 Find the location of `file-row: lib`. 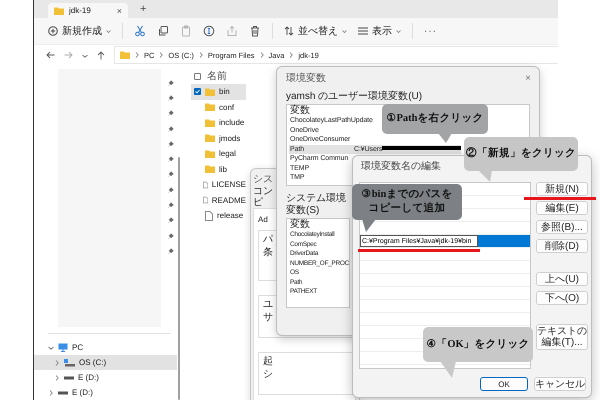

file-row: lib is located at coordinates (218, 169).